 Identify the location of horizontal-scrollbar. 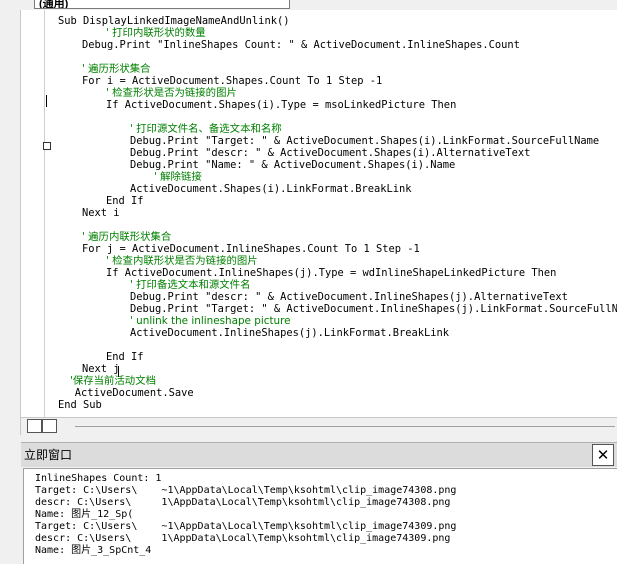
(345, 426).